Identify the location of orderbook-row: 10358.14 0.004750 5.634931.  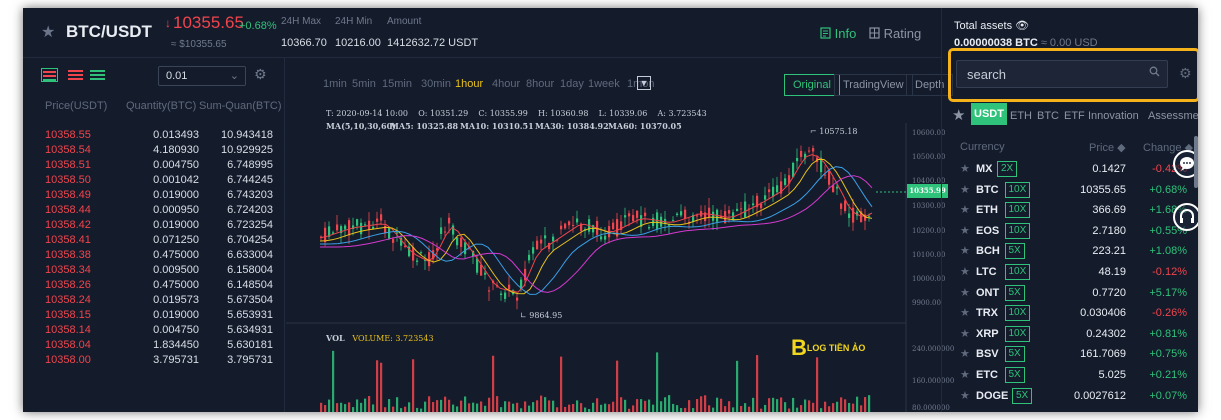
(154, 331).